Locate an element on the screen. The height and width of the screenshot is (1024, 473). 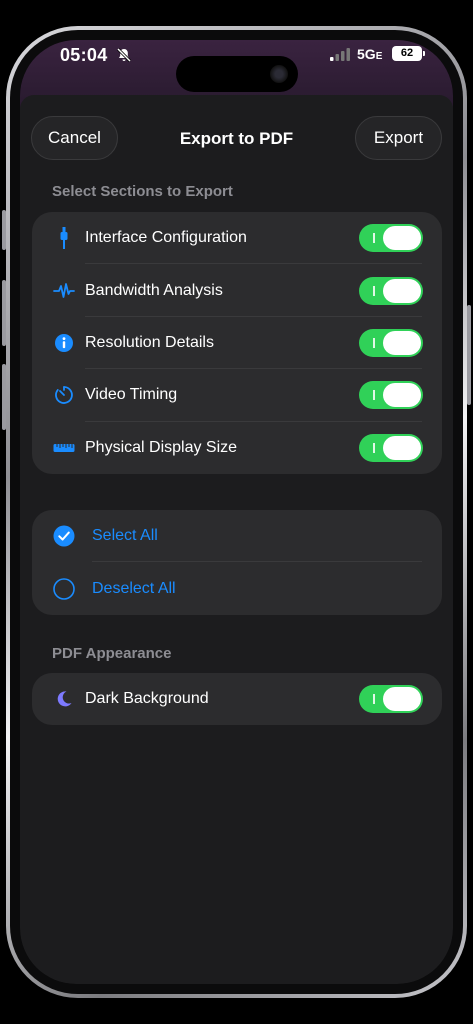
appearance-group: Dark Background is located at coordinates (237, 699).